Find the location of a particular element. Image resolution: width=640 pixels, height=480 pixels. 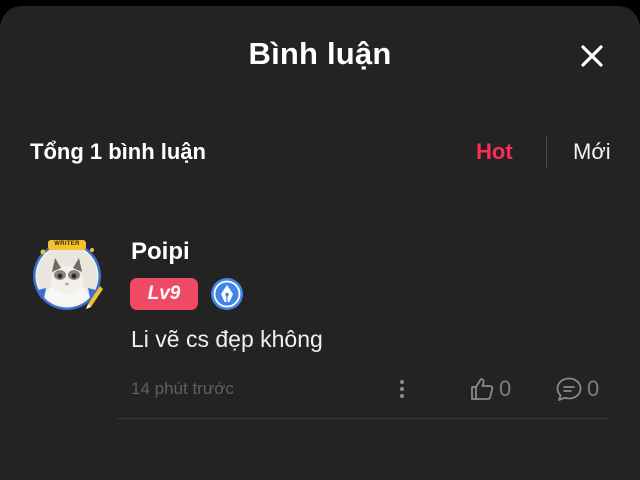

thumbs-up-icon is located at coordinates (482, 389).